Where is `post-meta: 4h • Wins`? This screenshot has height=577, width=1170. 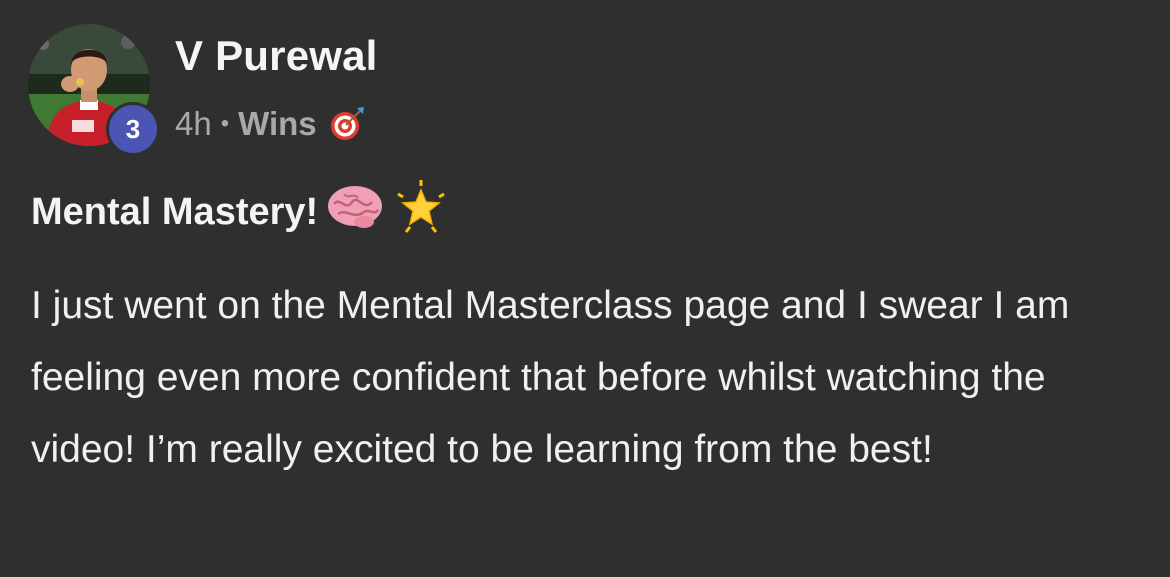 post-meta: 4h • Wins is located at coordinates (271, 124).